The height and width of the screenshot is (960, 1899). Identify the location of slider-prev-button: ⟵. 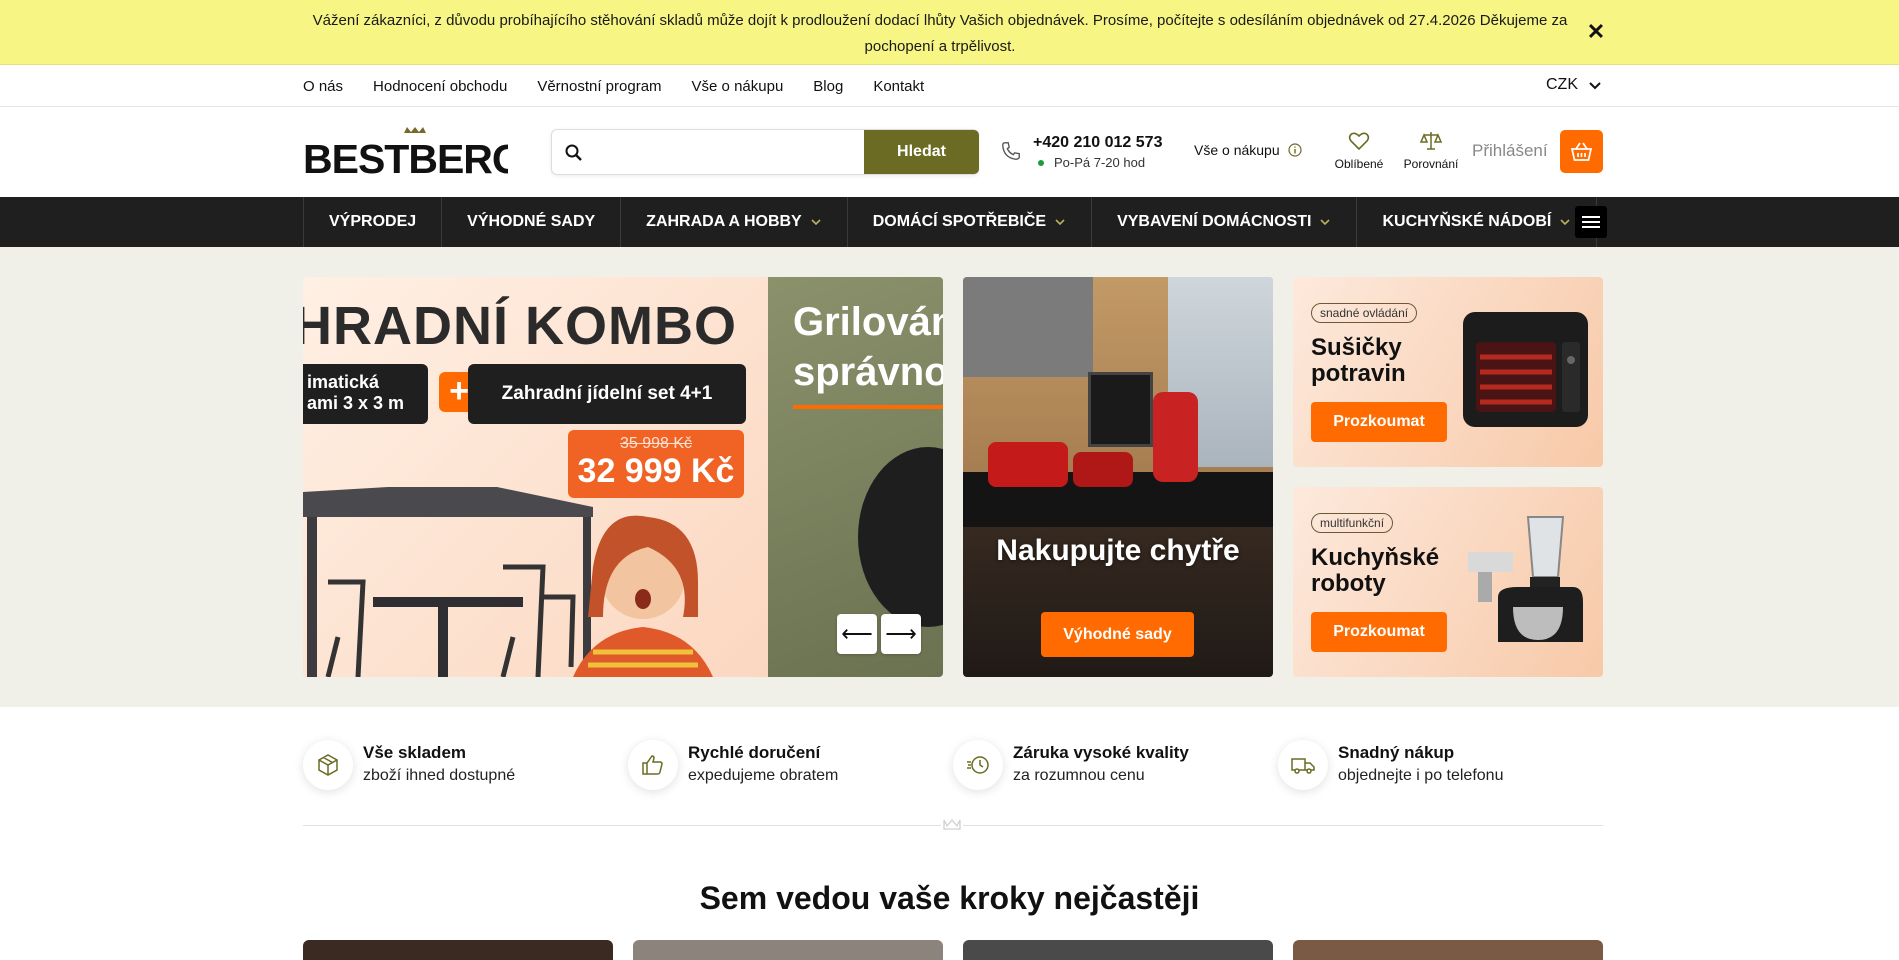
(857, 634).